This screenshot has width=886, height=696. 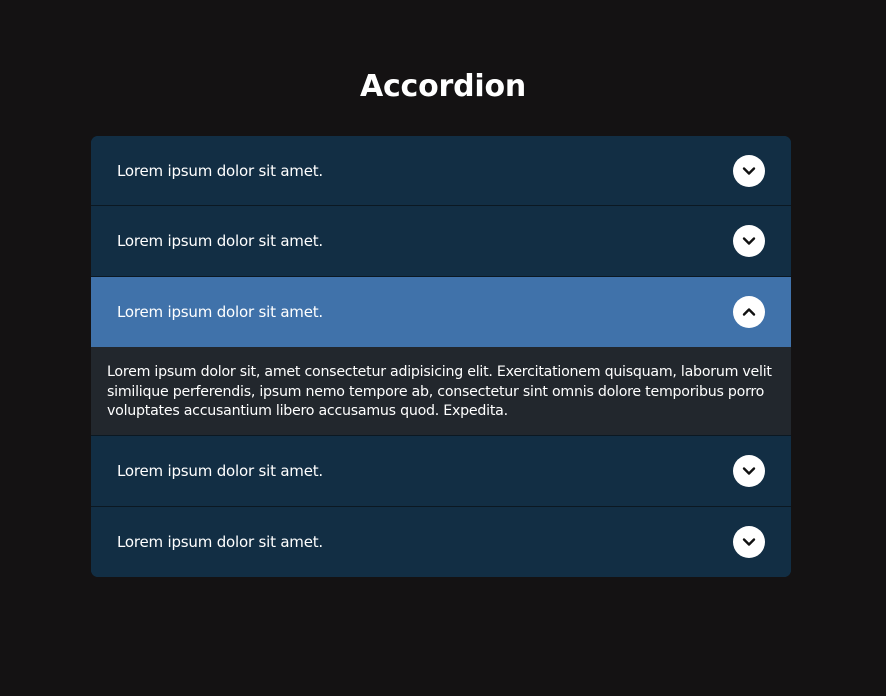 What do you see at coordinates (443, 86) in the screenshot?
I see `page-title: Accordion` at bounding box center [443, 86].